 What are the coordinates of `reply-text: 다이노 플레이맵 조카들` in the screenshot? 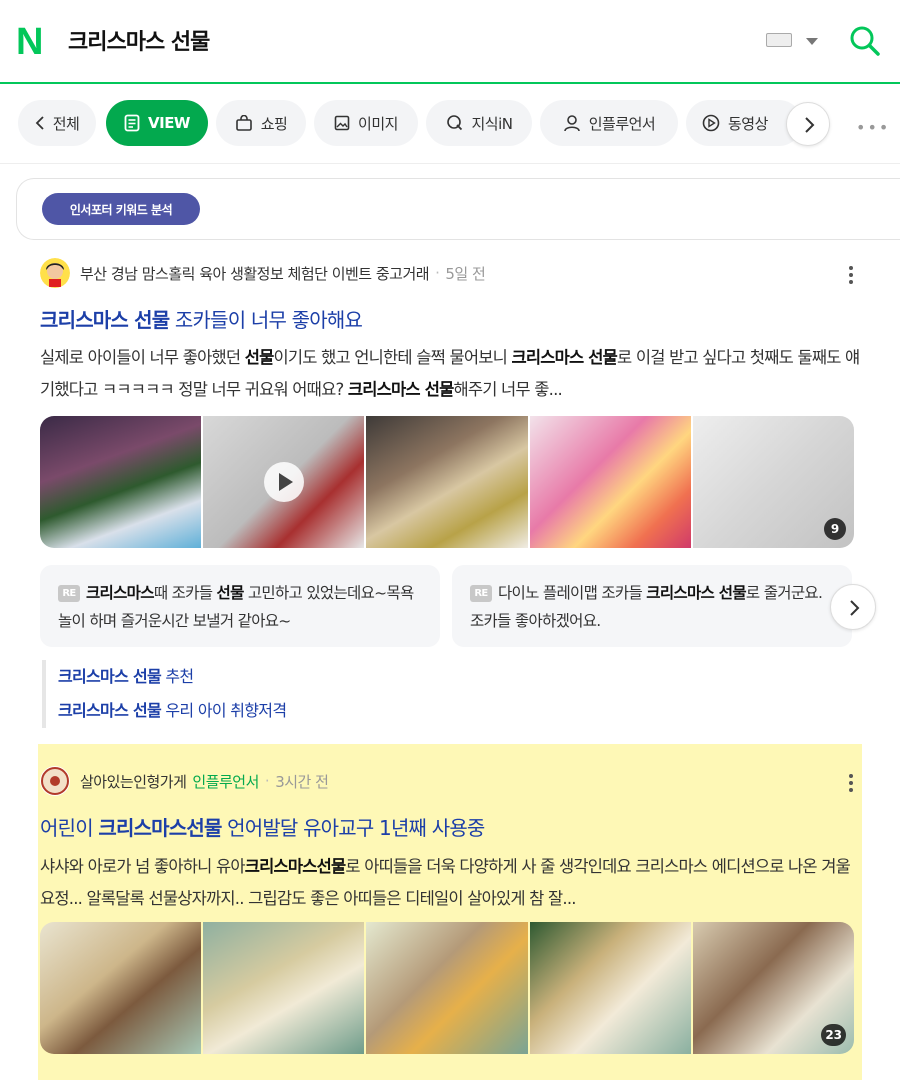 It's located at (572, 593).